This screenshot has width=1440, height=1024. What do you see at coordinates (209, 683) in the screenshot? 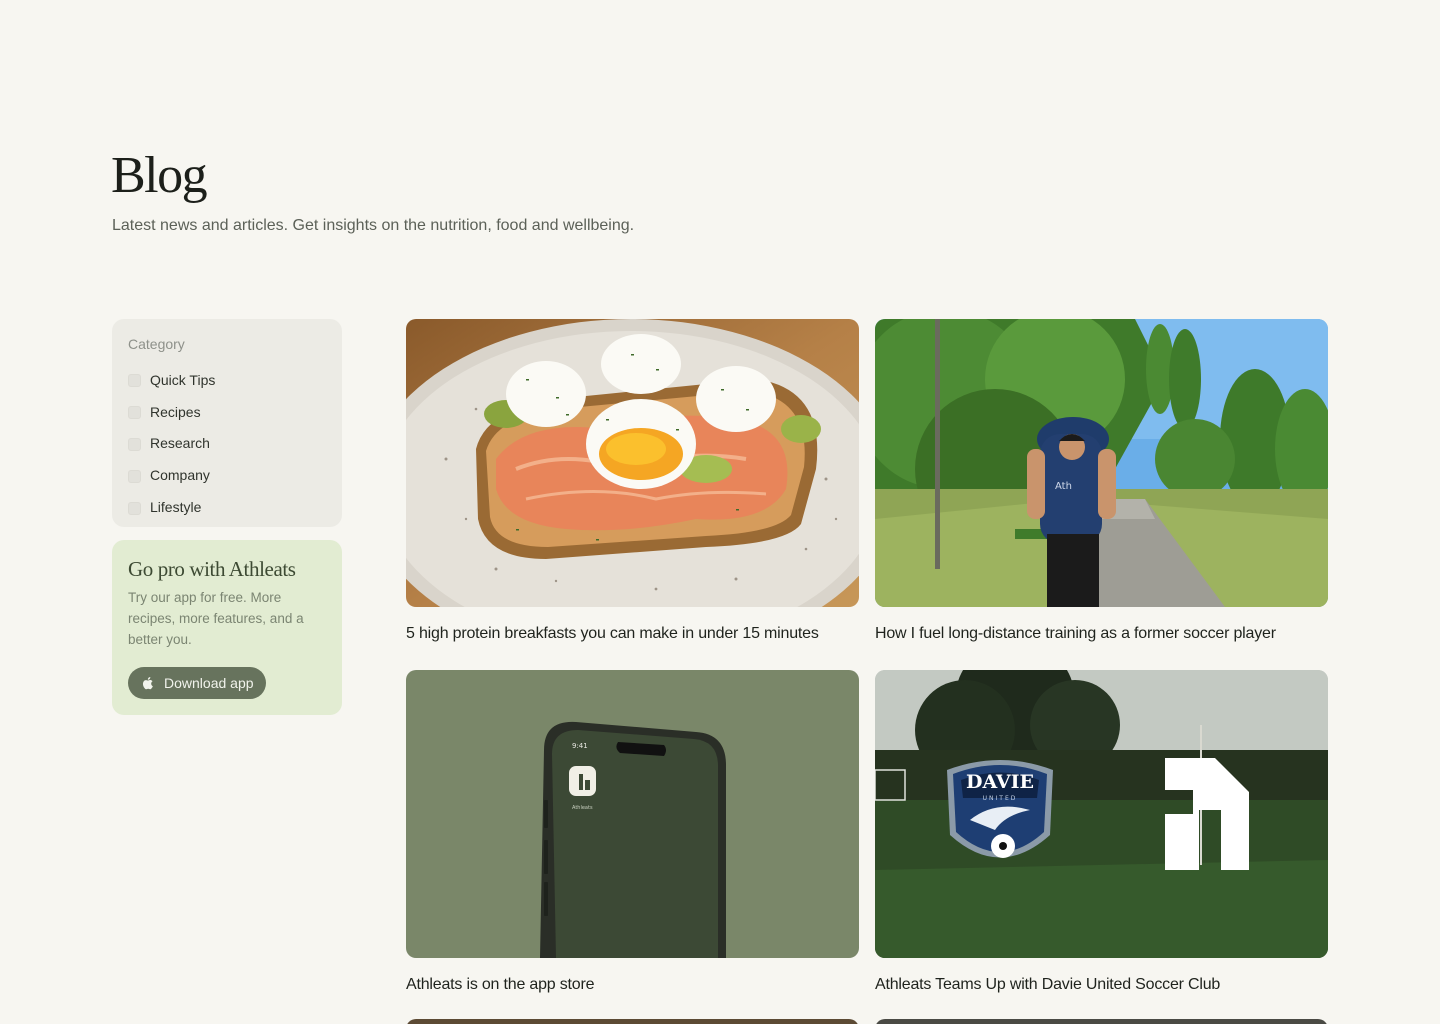
I see `download-app-label: Download app` at bounding box center [209, 683].